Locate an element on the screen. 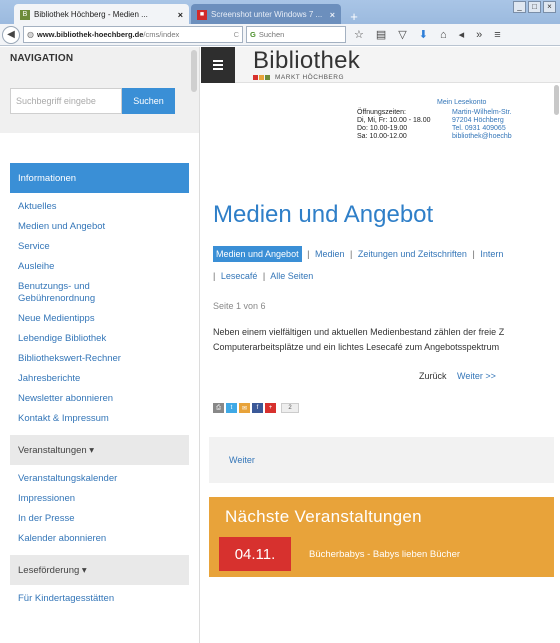  minimize-button: _ is located at coordinates (519, 7).